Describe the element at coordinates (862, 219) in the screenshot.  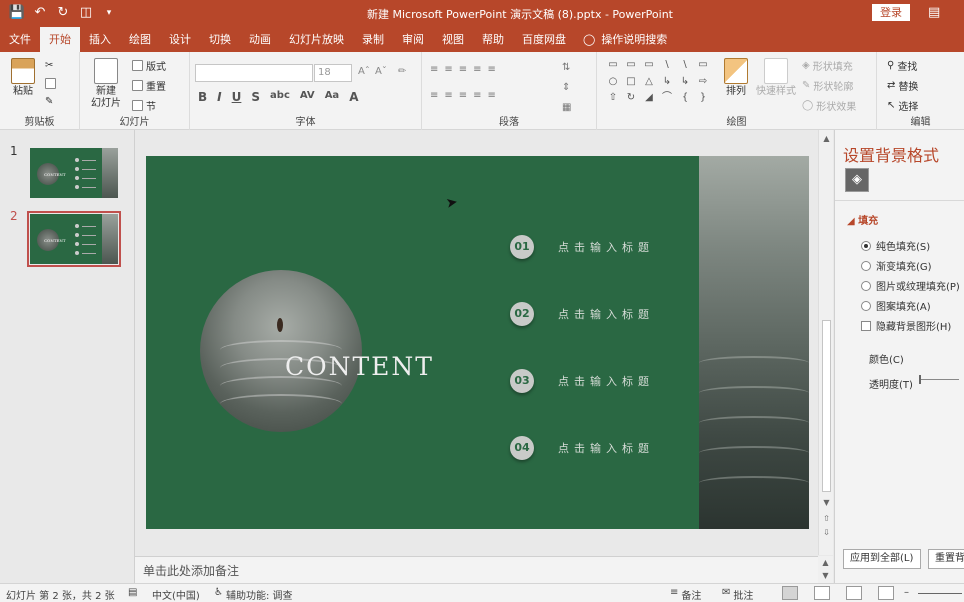
I see `fill-section-header: ◢ 填充` at that location.